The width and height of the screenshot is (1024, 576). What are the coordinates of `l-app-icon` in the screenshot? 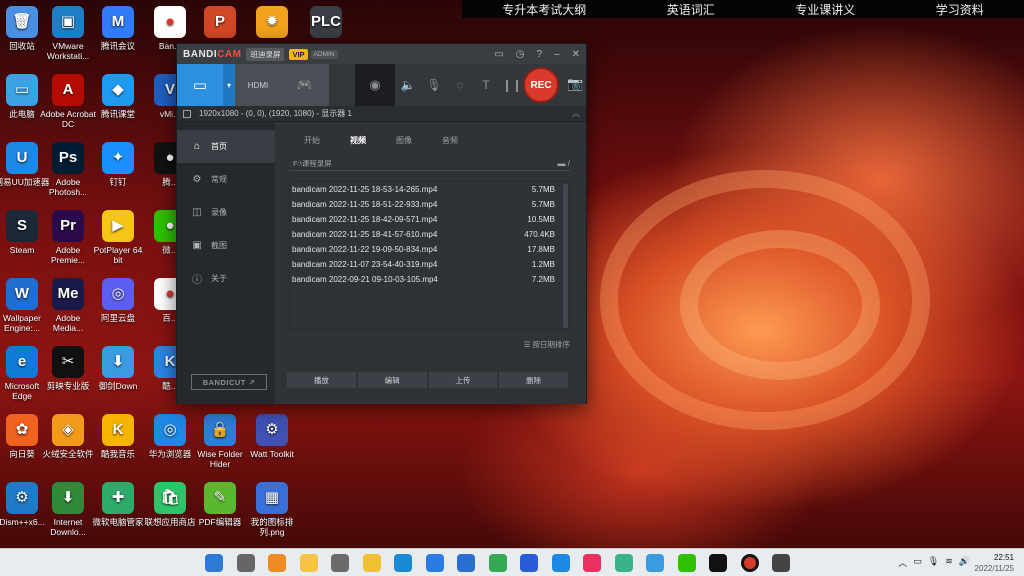 It's located at (466, 563).